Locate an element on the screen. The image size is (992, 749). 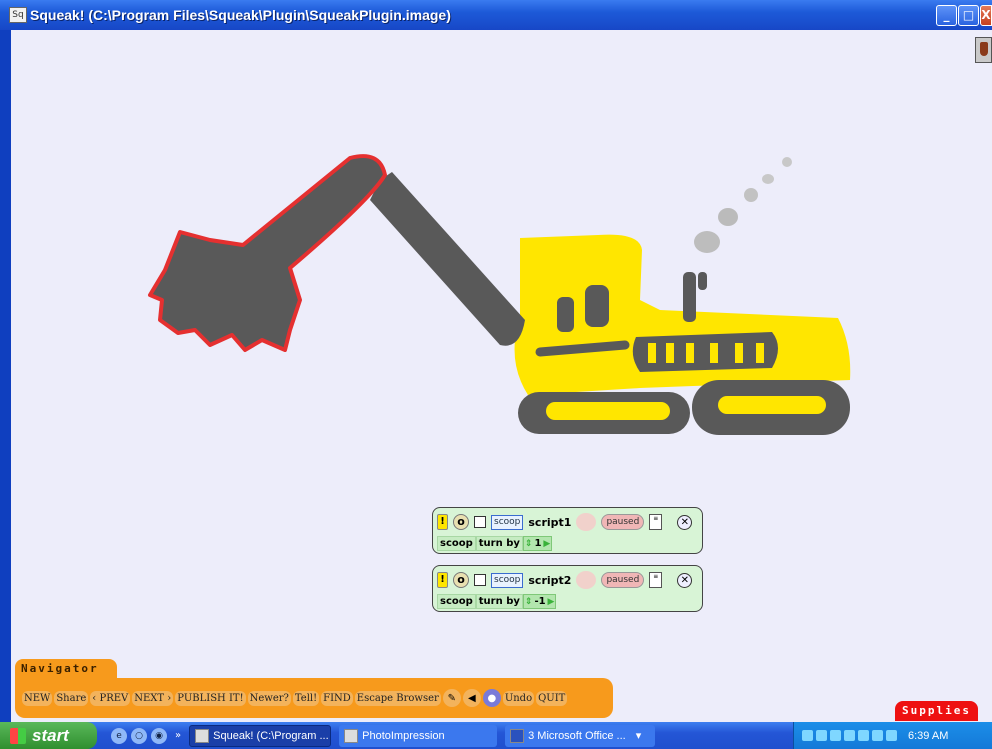
exhaust-cap is located at coordinates (702, 281).